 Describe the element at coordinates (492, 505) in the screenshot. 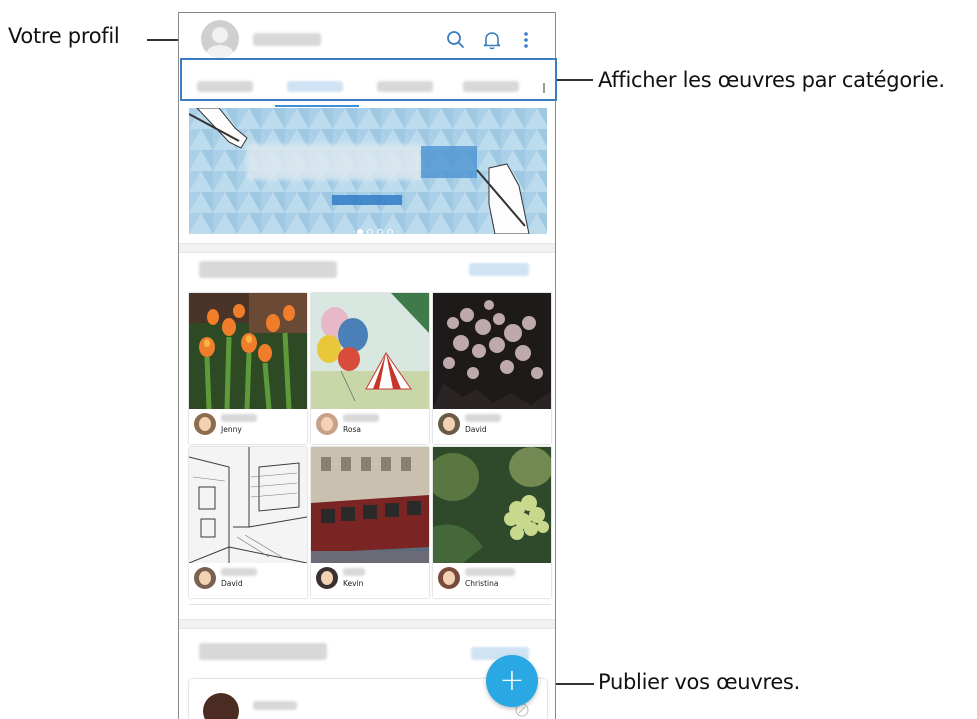

I see `green-flowers-artwork` at that location.